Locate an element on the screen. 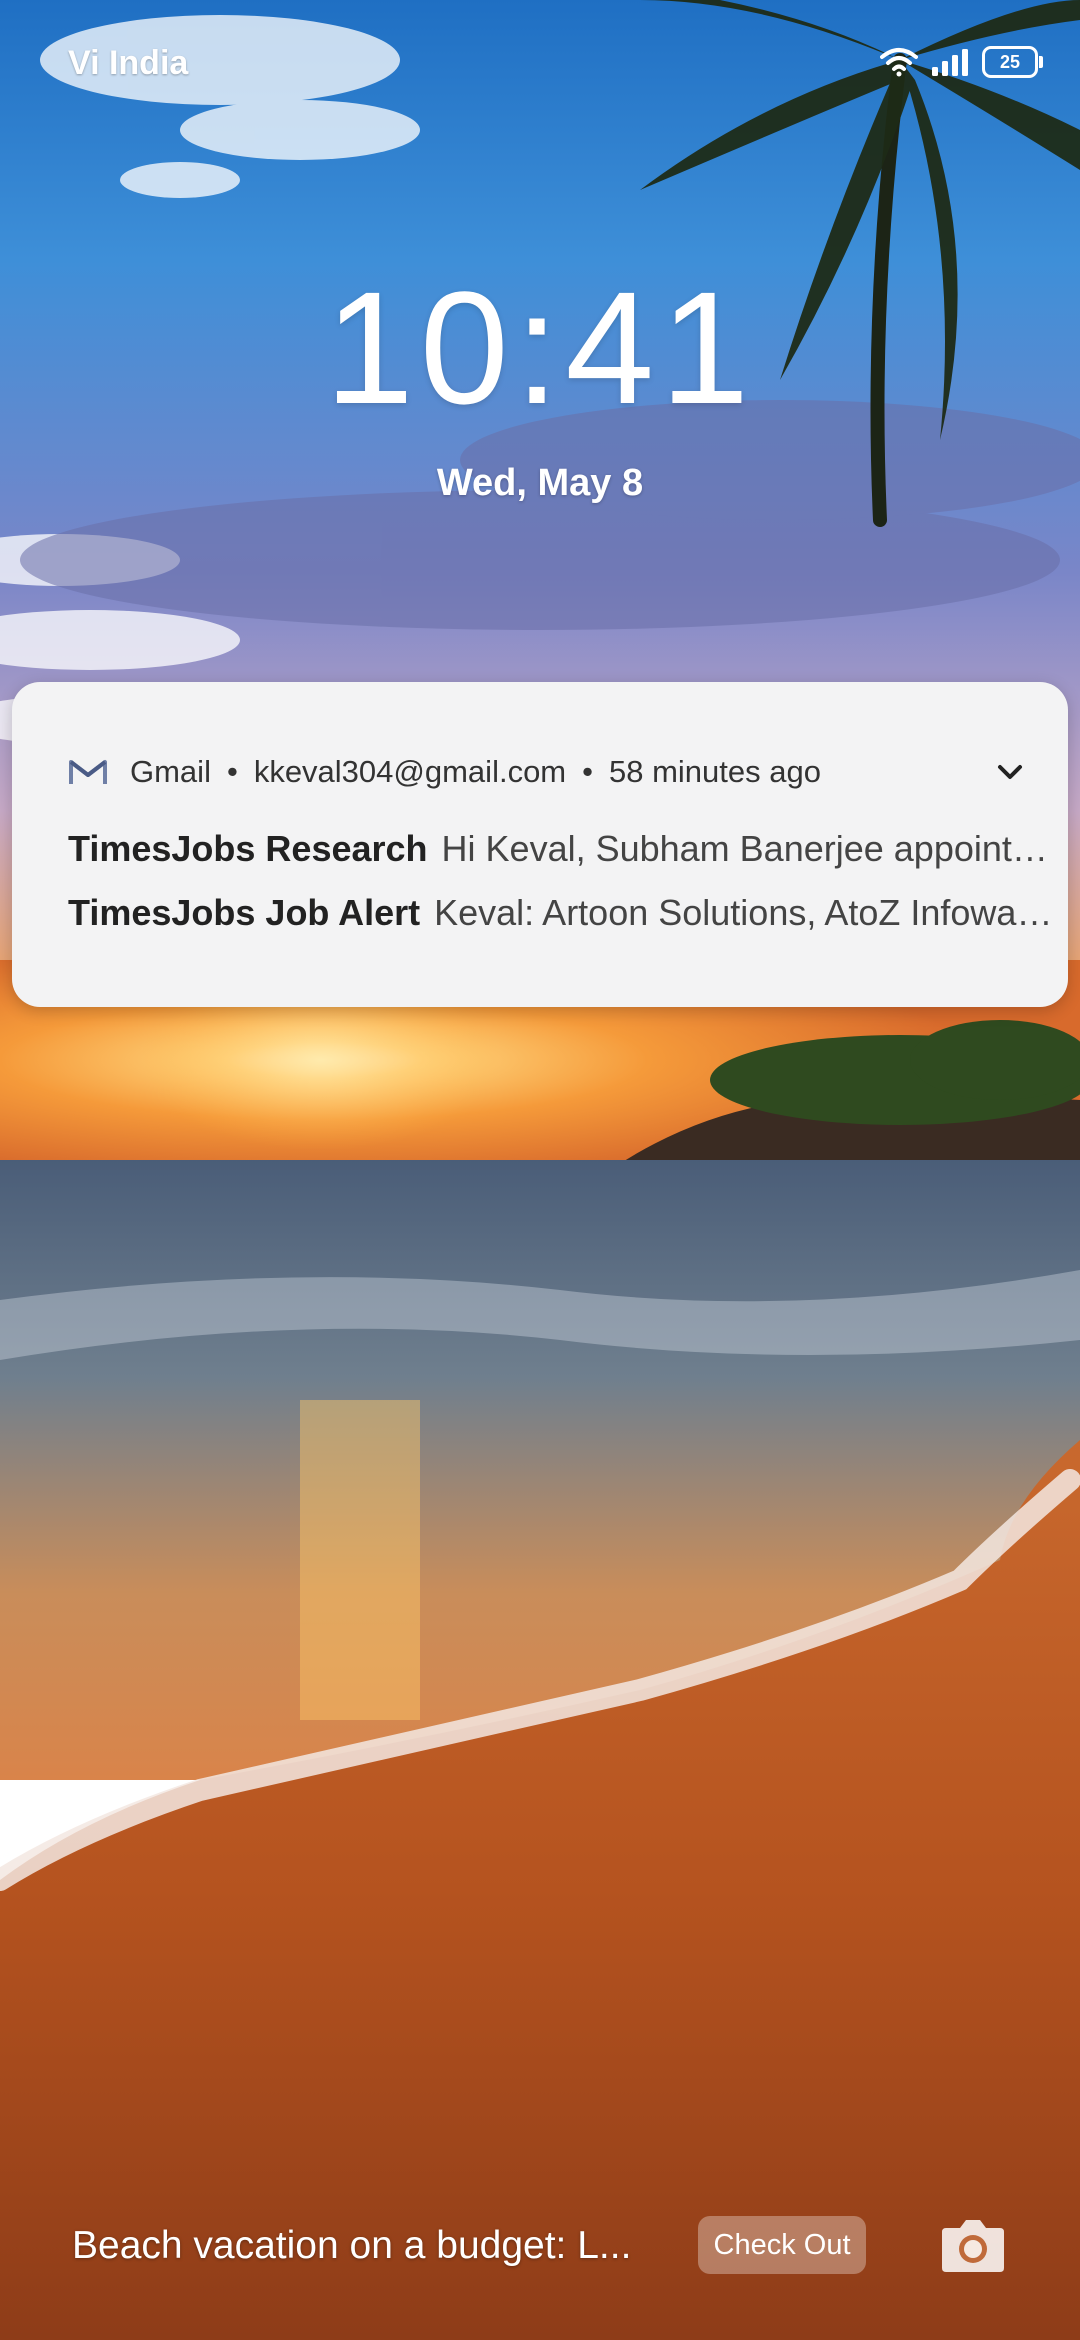  notification-time: 58 minutes ago is located at coordinates (715, 771).